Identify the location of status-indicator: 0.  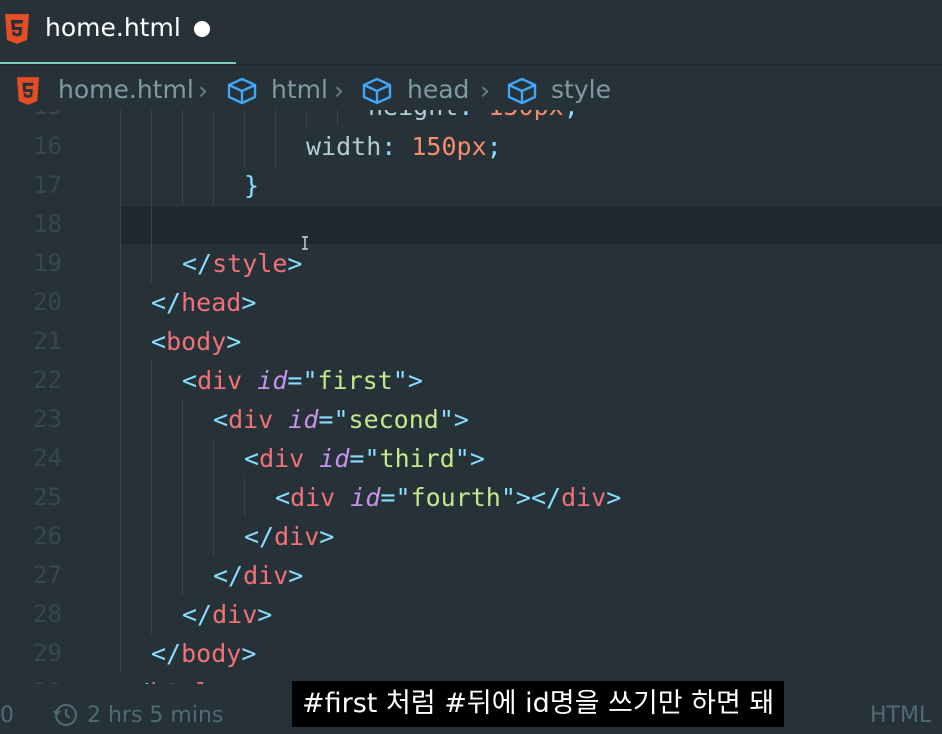
(7, 715).